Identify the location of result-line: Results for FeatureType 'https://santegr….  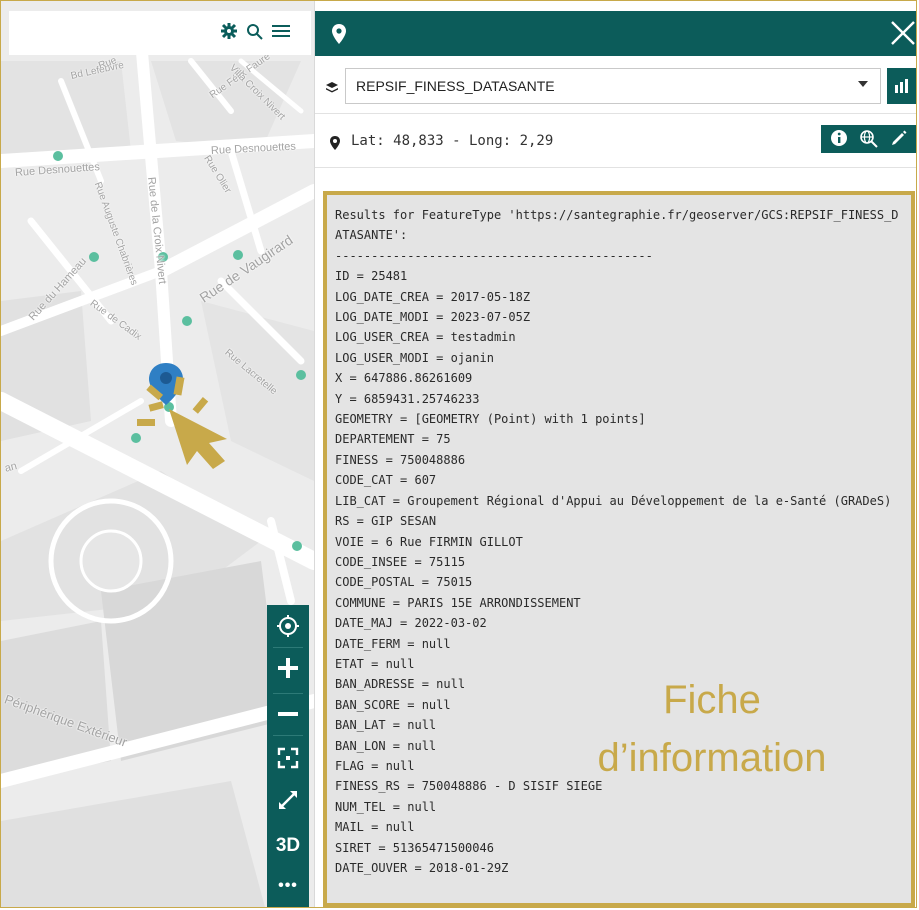
(617, 225).